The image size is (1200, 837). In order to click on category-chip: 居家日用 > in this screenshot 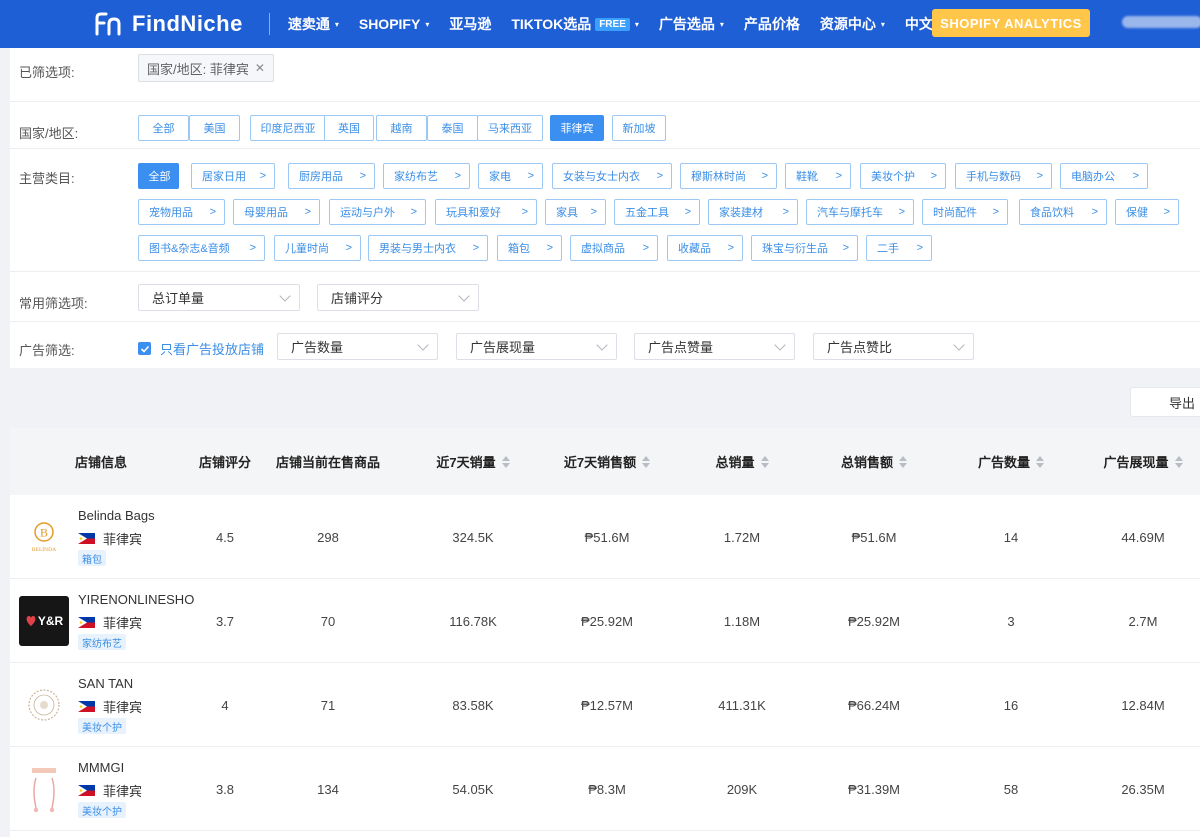, I will do `click(233, 176)`.